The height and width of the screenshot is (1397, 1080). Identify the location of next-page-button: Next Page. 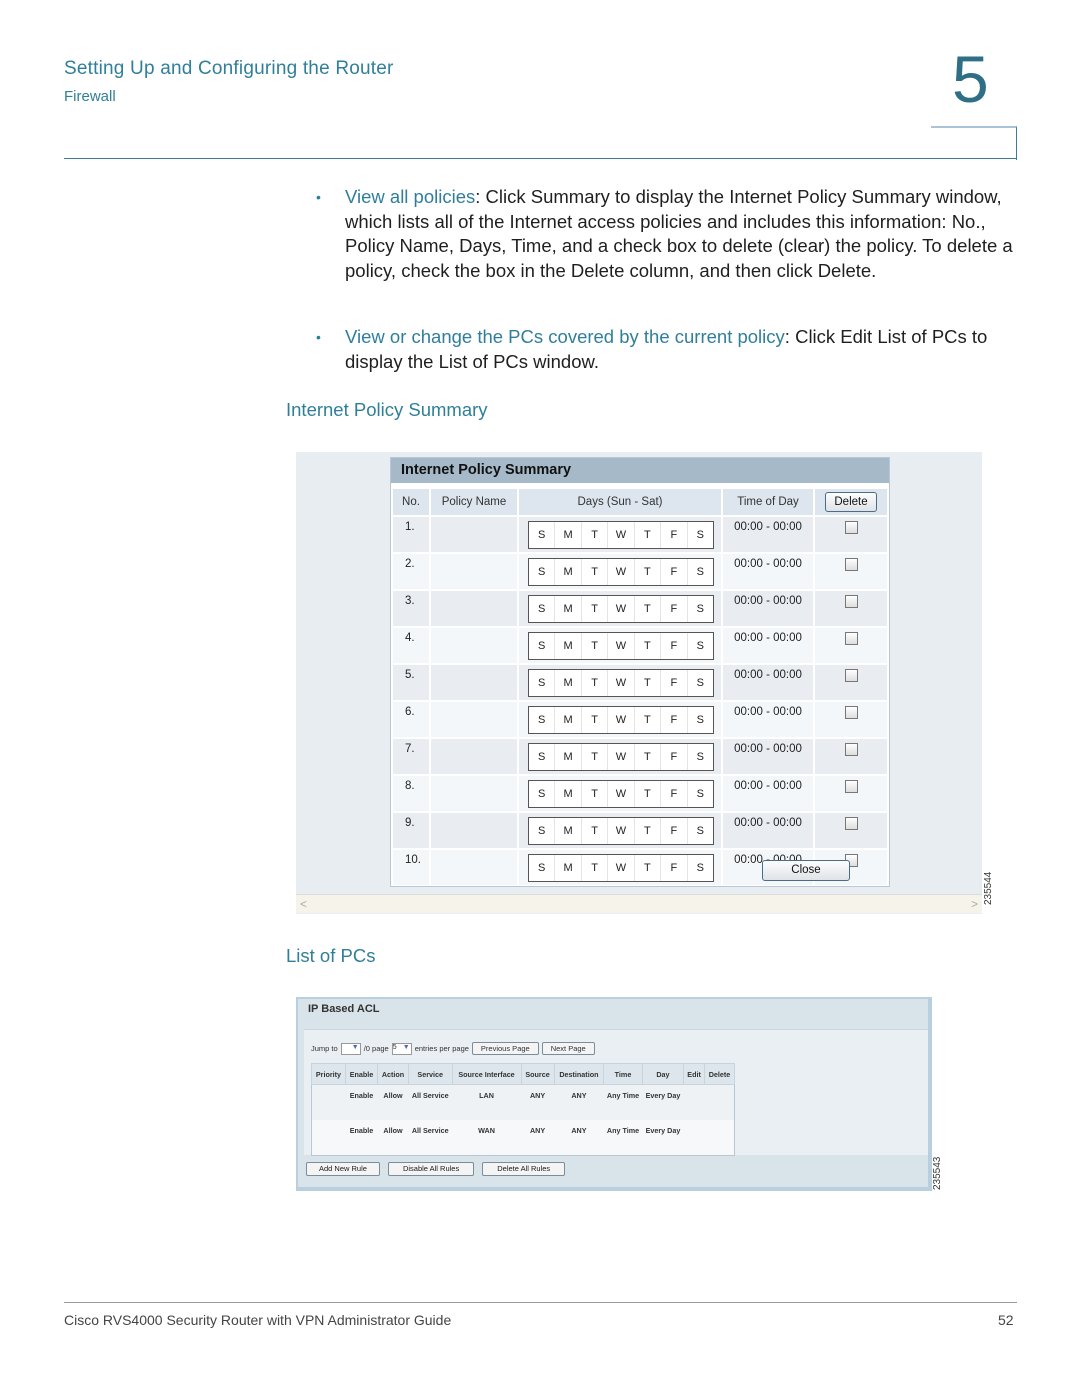
(568, 1048).